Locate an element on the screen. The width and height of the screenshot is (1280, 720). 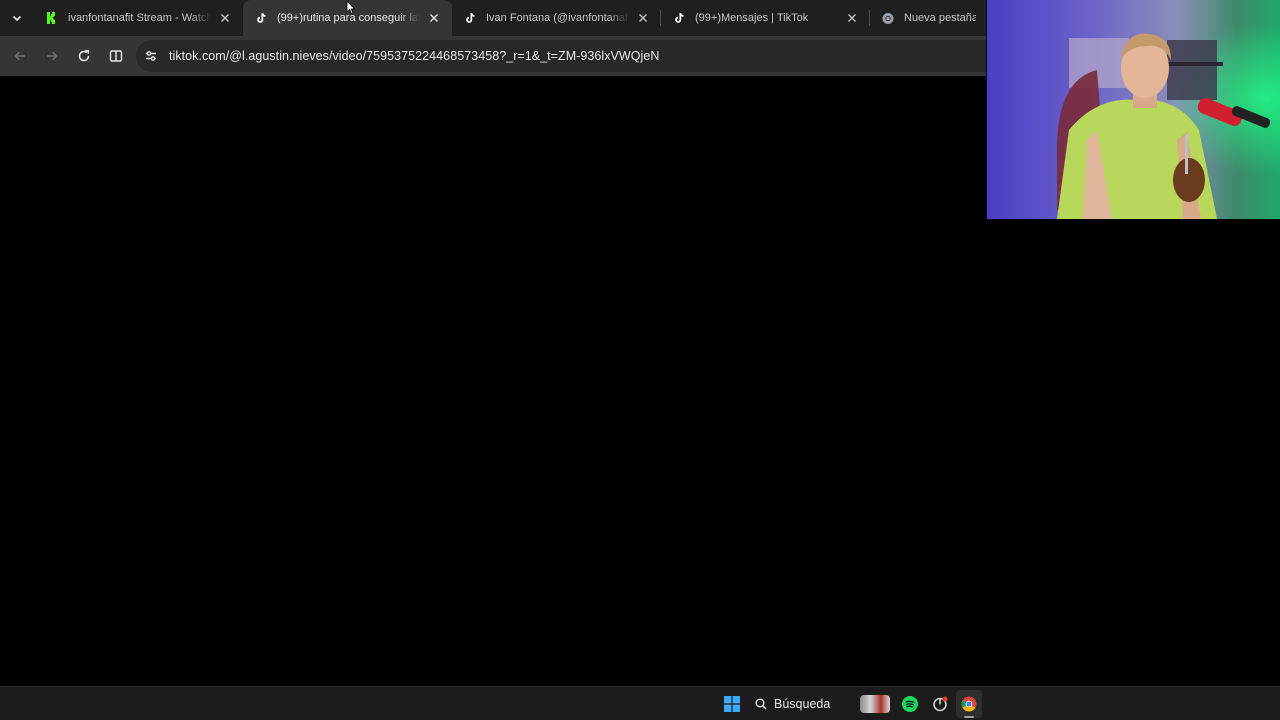
mouse-cursor-icon is located at coordinates (351, 7).